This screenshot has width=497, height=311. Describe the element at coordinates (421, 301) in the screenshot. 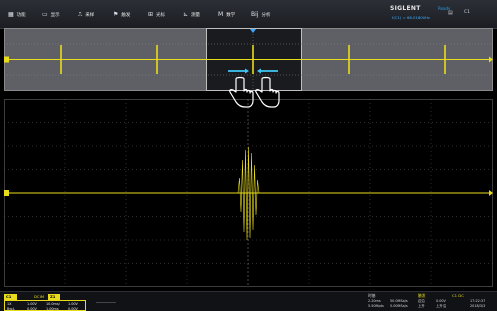

I see `trigger-type: 边沿` at that location.